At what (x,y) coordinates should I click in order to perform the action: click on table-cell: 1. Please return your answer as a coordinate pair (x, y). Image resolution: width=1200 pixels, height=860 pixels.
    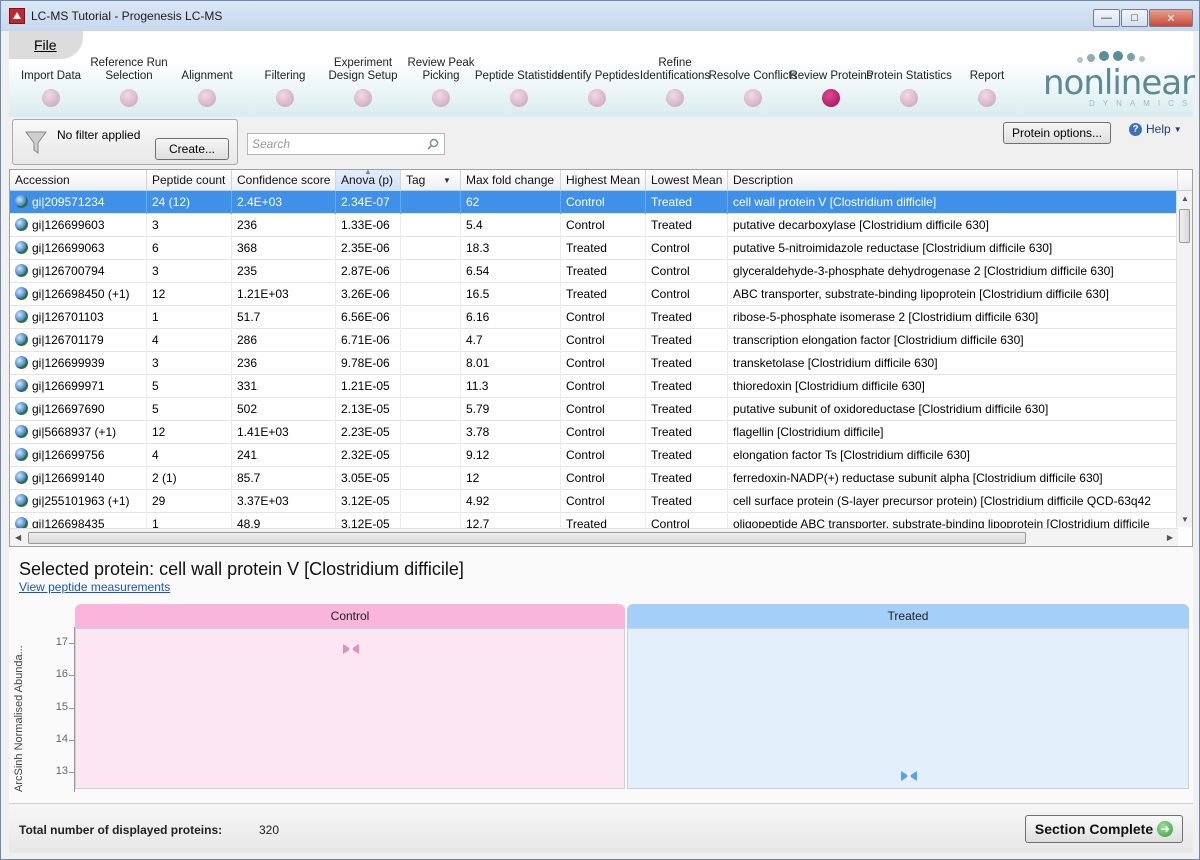
    Looking at the image, I should click on (189, 317).